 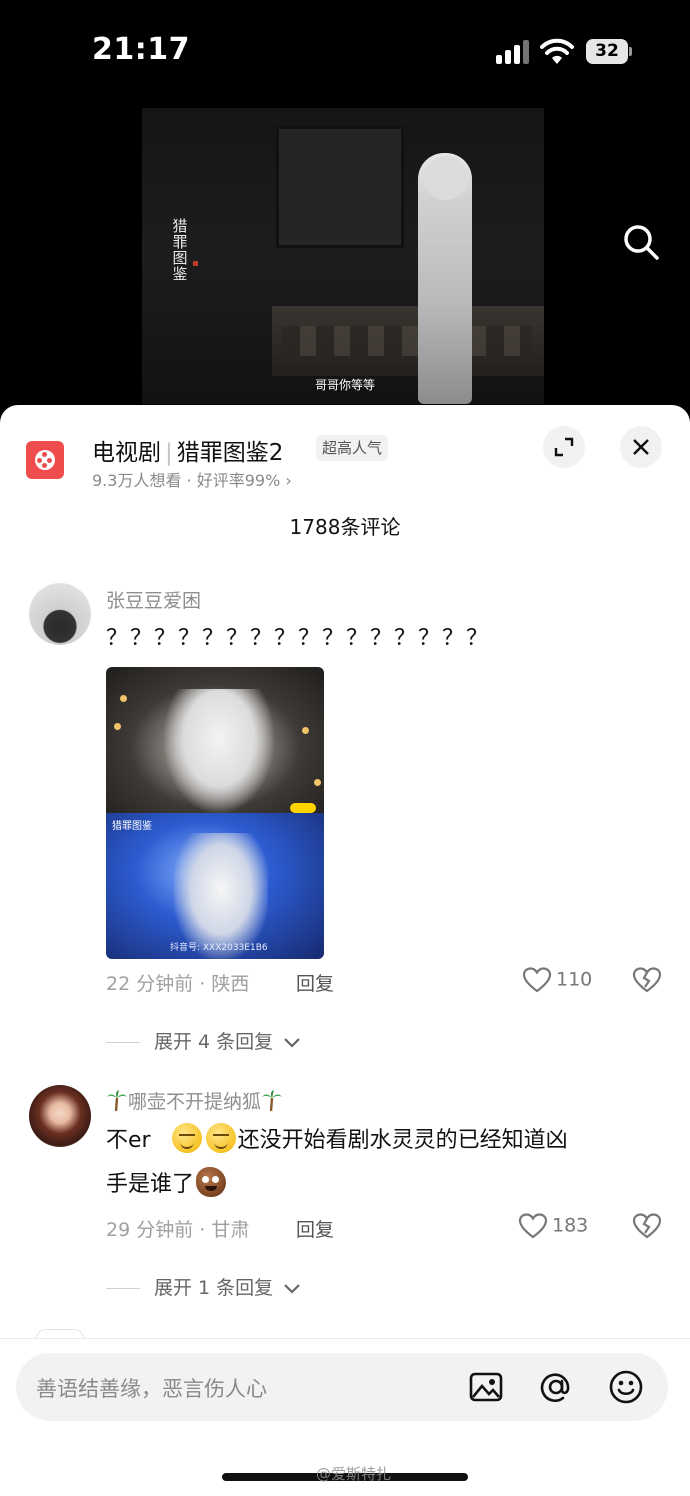 What do you see at coordinates (386, 1163) in the screenshot?
I see `comment-text: 不er 还没开始看剧水灵灵的已经知道凶 手是谁了` at bounding box center [386, 1163].